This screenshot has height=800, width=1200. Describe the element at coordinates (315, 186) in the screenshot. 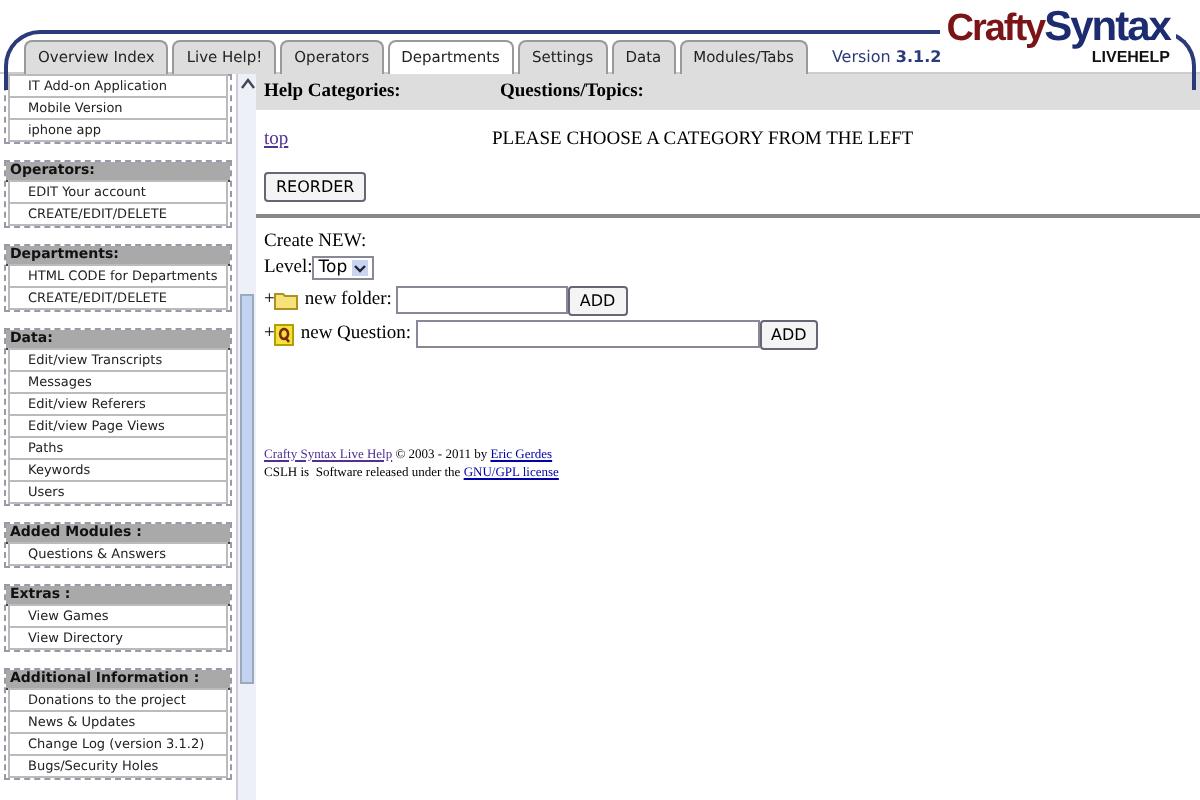

I see `reorder-button: REORDER` at that location.